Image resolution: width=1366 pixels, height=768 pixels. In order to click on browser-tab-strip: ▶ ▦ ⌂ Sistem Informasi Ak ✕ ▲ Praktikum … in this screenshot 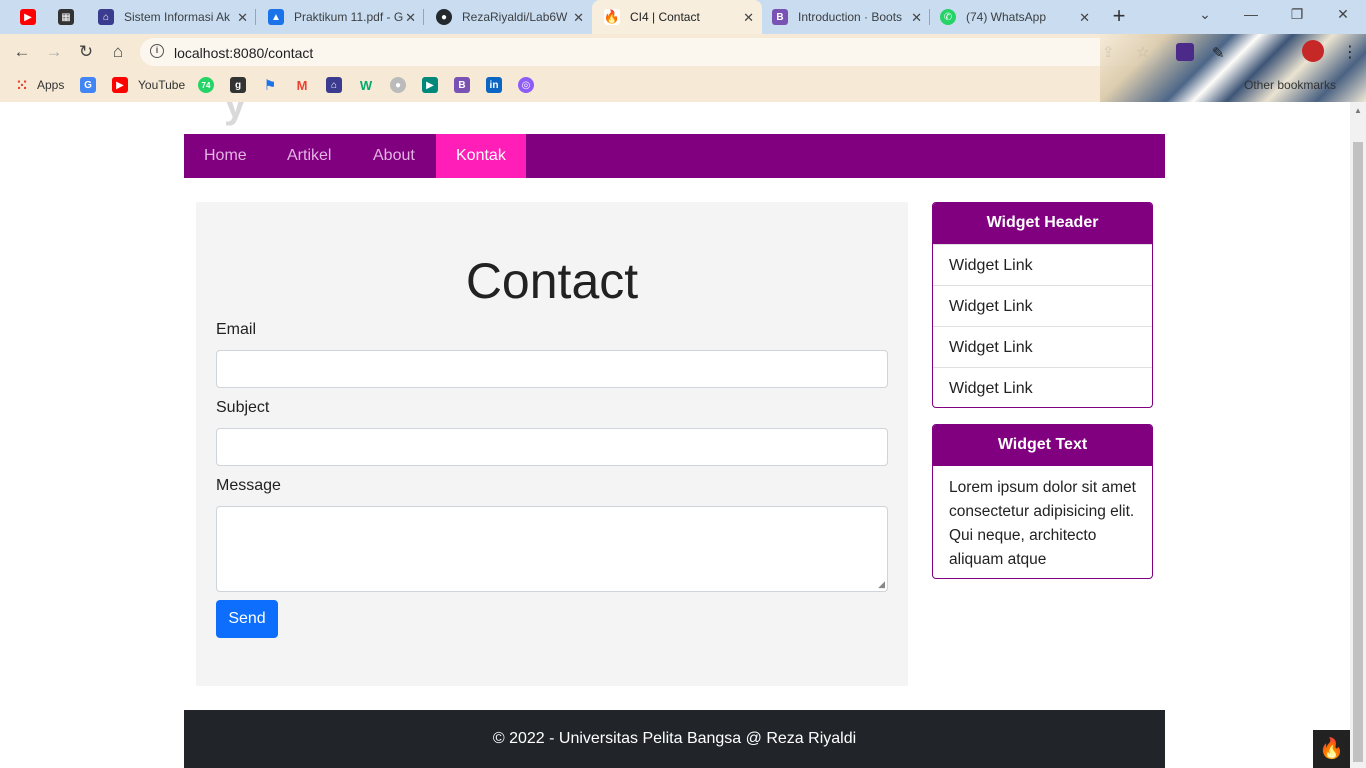, I will do `click(683, 17)`.